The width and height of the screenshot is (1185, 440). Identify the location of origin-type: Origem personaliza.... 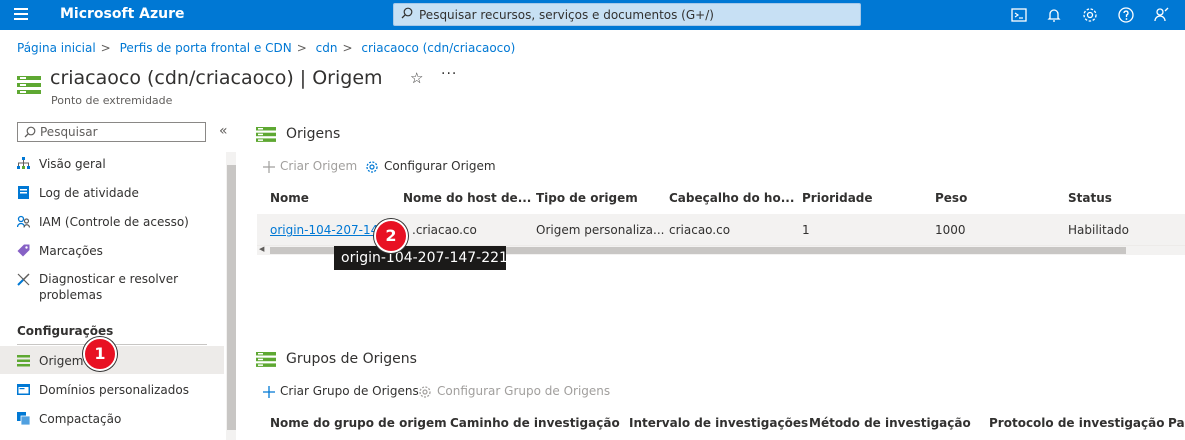
(600, 230).